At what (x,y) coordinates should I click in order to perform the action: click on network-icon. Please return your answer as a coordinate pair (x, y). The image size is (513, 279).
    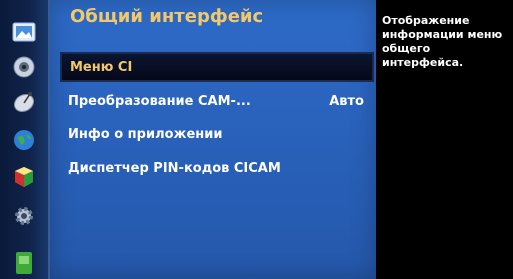
    Looking at the image, I should click on (24, 140).